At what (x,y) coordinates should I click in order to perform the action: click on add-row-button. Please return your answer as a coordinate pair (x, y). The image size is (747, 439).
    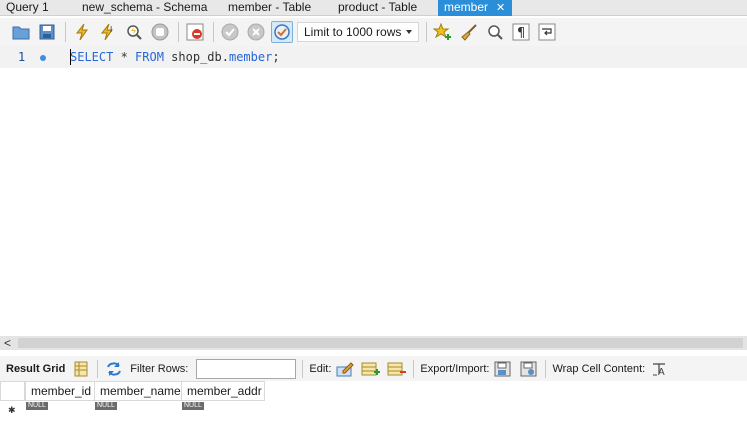
    Looking at the image, I should click on (371, 369).